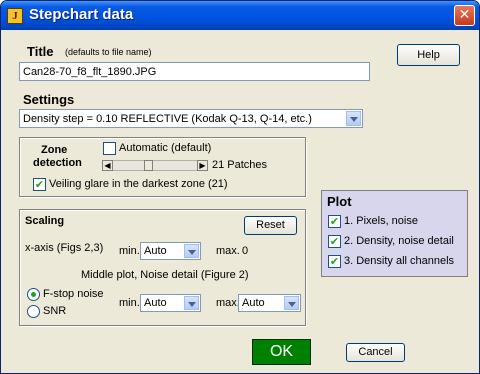 This screenshot has height=374, width=480. Describe the element at coordinates (57, 163) in the screenshot. I see `detection-label: detection` at that location.